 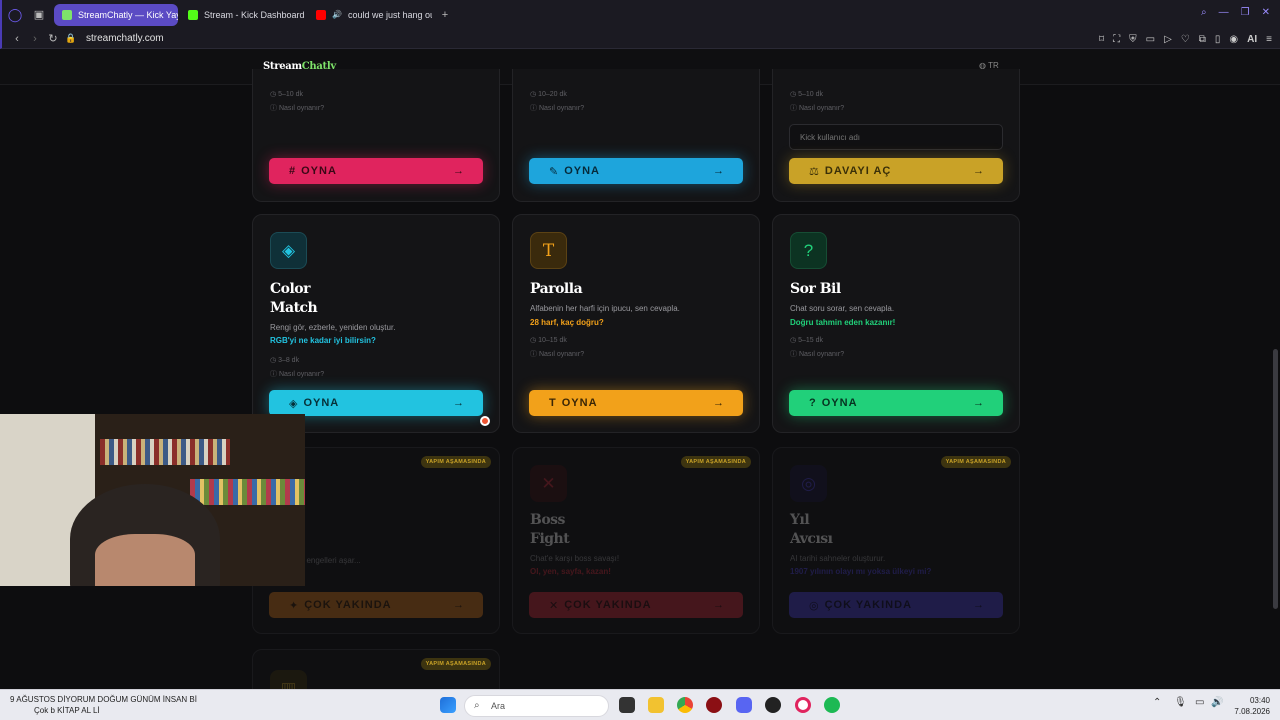 I want to click on card-description: Rengi gör, ezberle, yeniden oluştur., so click(x=333, y=327).